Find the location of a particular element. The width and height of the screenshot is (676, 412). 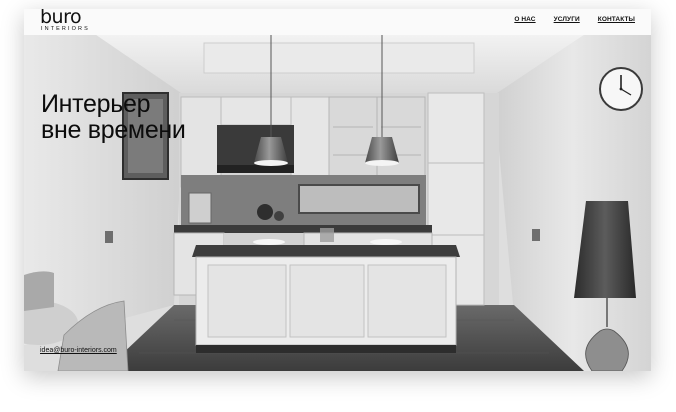

headline-line-1: Интерьер is located at coordinates (96, 104).